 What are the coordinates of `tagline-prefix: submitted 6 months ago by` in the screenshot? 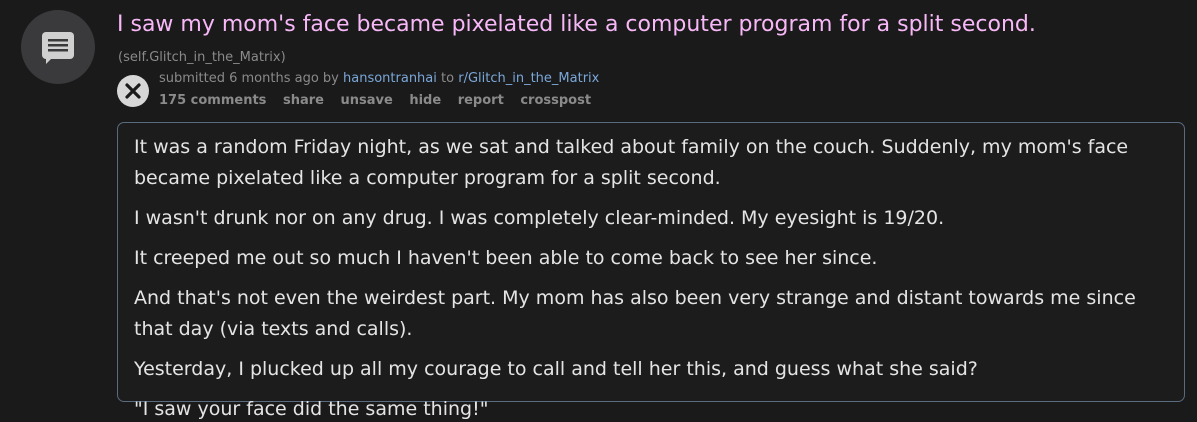 It's located at (251, 78).